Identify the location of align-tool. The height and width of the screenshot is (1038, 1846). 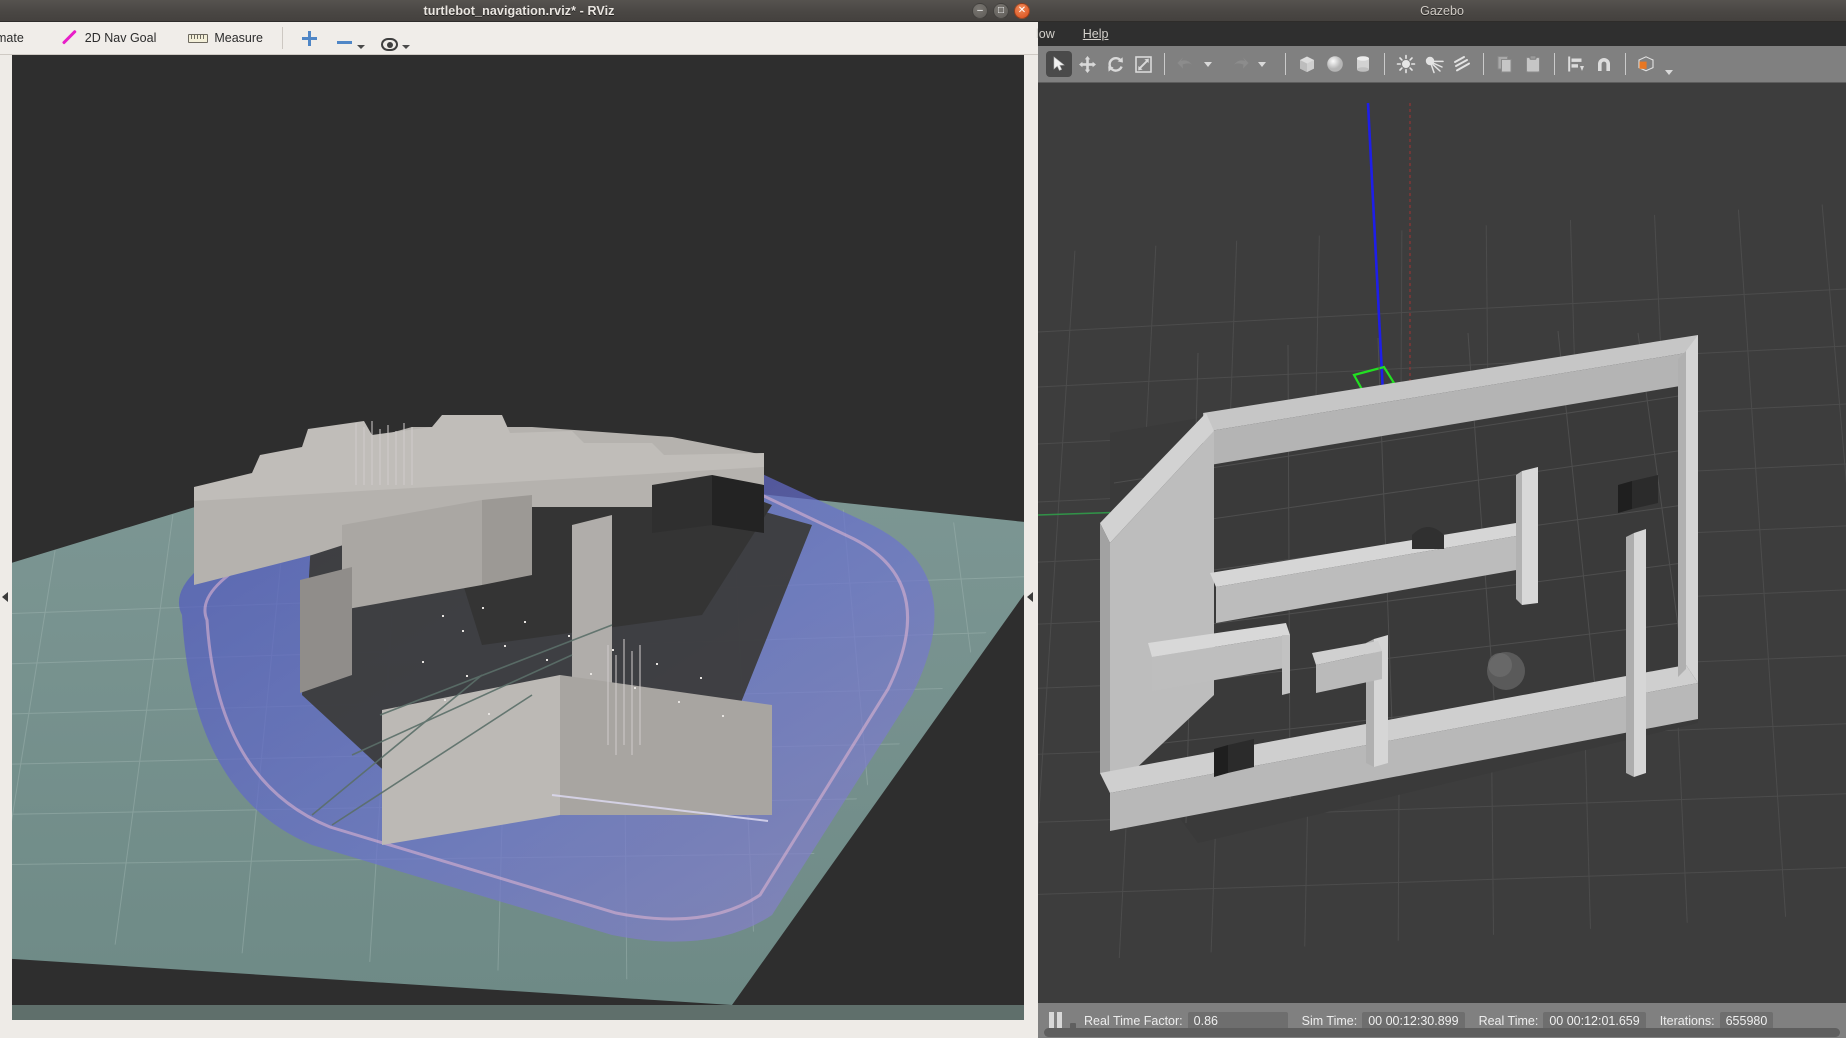
(1576, 64).